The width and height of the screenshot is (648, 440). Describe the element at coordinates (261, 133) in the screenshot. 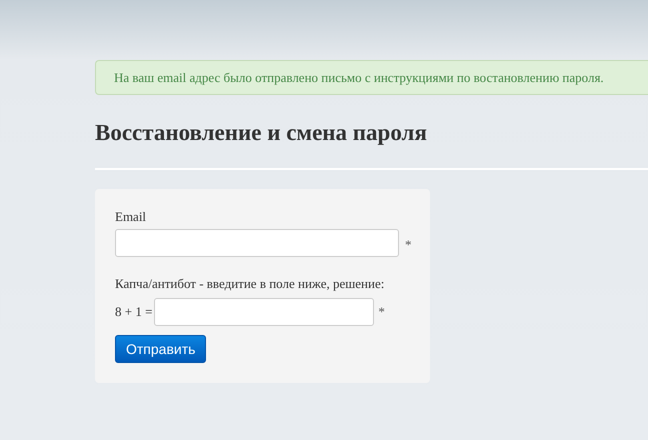

I see `page-heading: Восстановление и смена пароля` at that location.